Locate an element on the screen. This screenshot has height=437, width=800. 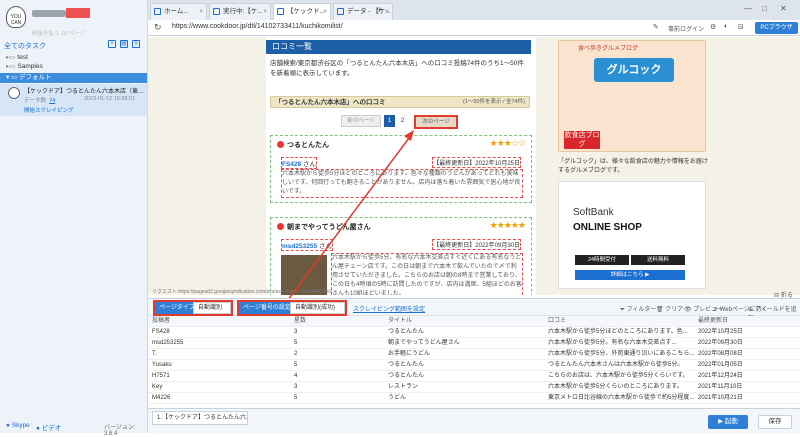
table-cell: お手軽にうどん is located at coordinates (409, 354).